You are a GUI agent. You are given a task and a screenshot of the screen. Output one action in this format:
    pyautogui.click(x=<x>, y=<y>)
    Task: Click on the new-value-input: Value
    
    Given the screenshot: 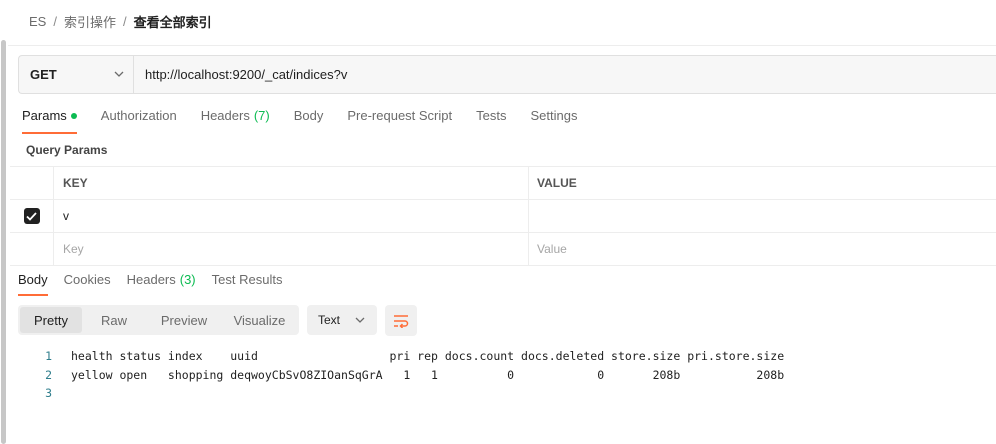 What is the action you would take?
    pyautogui.click(x=762, y=249)
    